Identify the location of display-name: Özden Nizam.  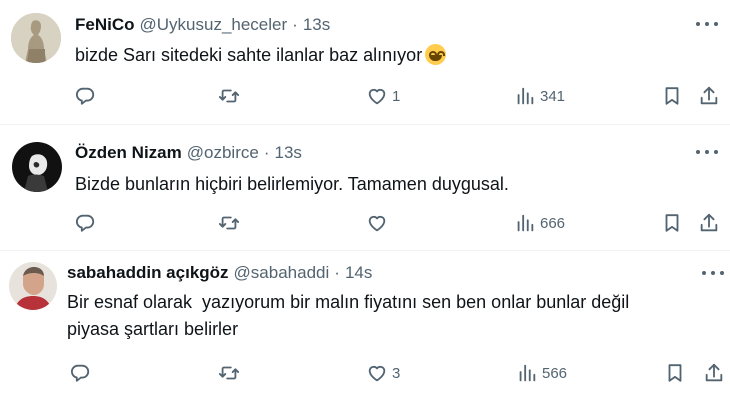
(128, 152).